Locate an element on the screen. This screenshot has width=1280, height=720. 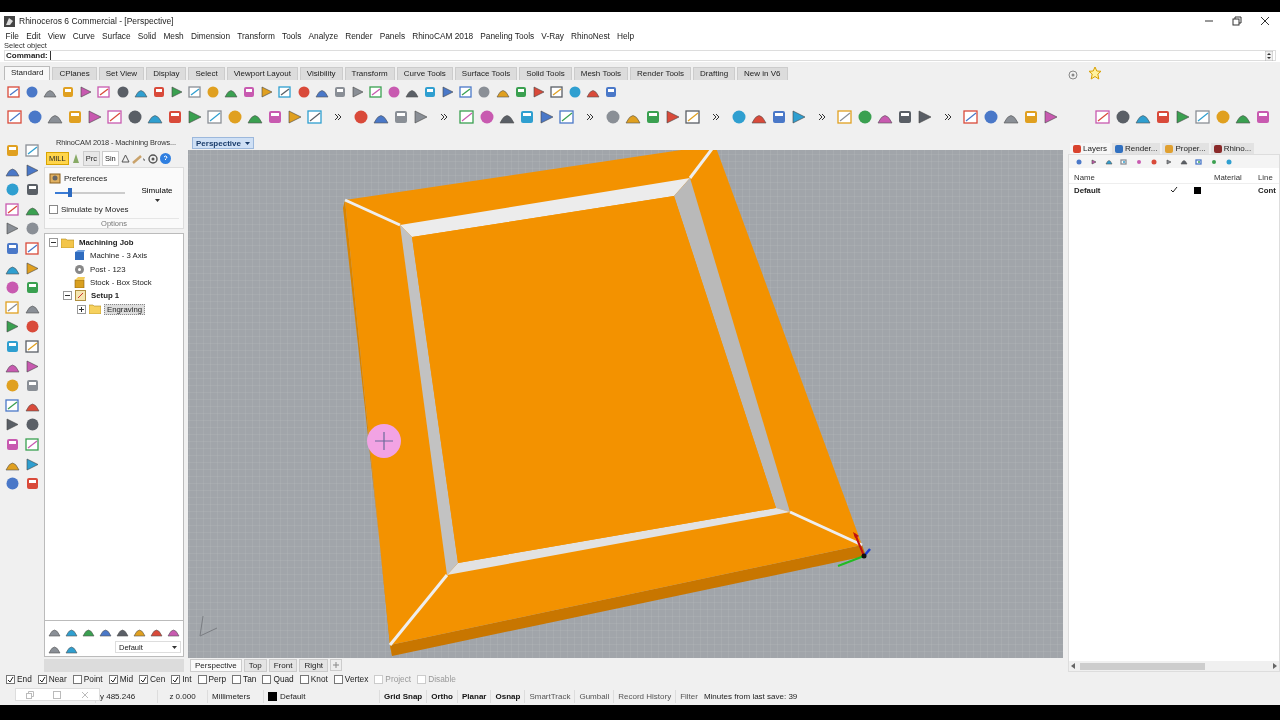
checkbox-label: End is located at coordinates (24, 679).